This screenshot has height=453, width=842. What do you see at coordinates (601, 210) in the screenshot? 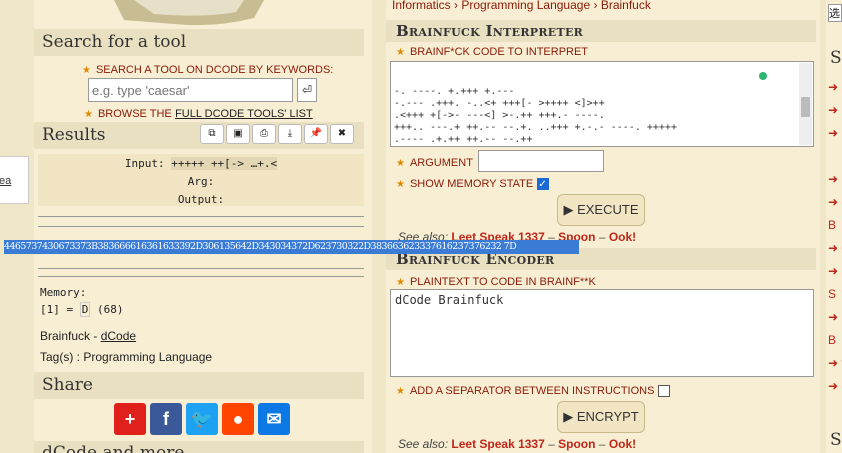
I see `execute-button: ▶ EXECUTE` at bounding box center [601, 210].